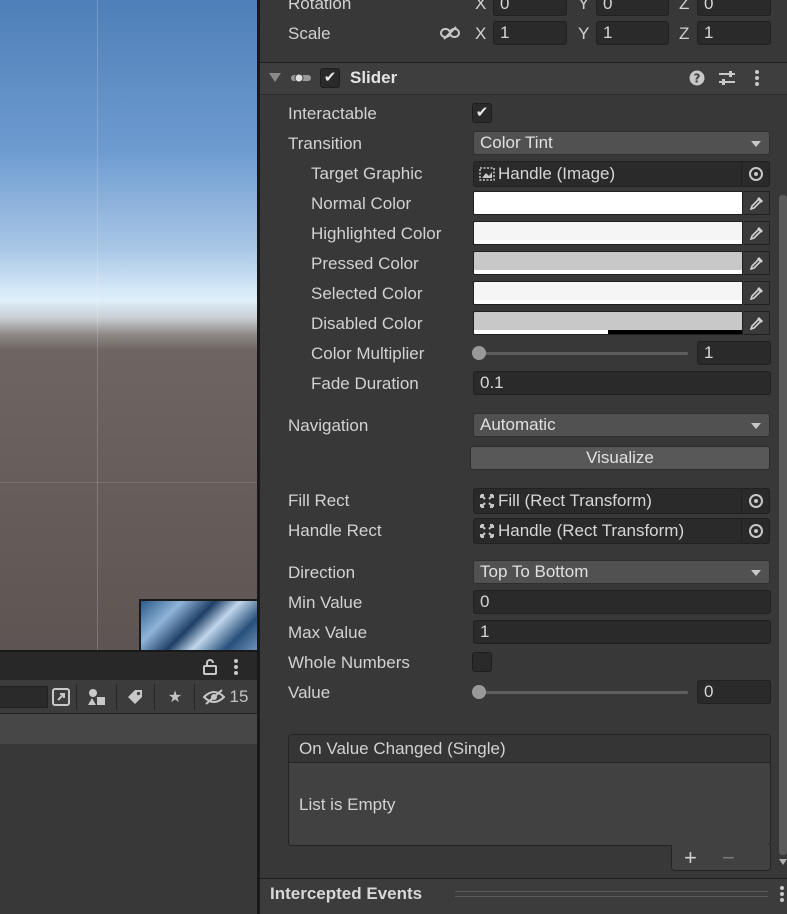 Image resolution: width=787 pixels, height=914 pixels. Describe the element at coordinates (135, 697) in the screenshot. I see `tag-filter-icon` at that location.